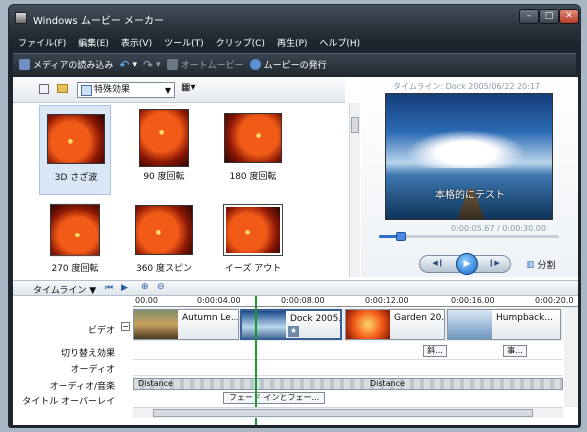 The height and width of the screenshot is (432, 587). I want to click on minimize-button: –, so click(529, 16).